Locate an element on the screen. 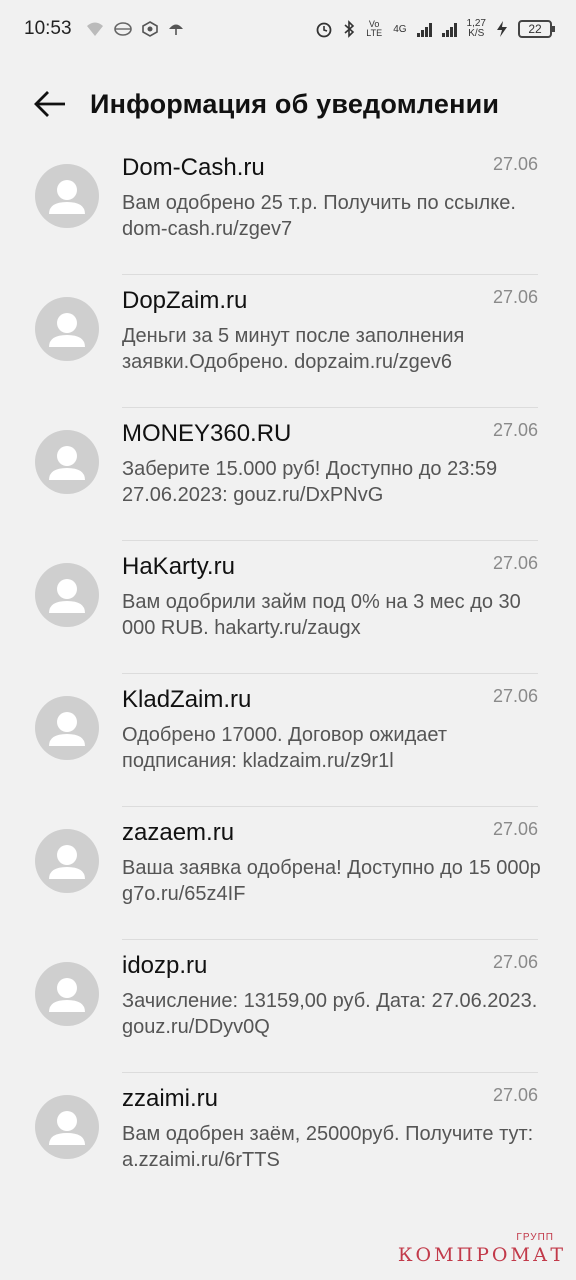 The width and height of the screenshot is (576, 1280). sender-name: zazaem.ru is located at coordinates (178, 832).